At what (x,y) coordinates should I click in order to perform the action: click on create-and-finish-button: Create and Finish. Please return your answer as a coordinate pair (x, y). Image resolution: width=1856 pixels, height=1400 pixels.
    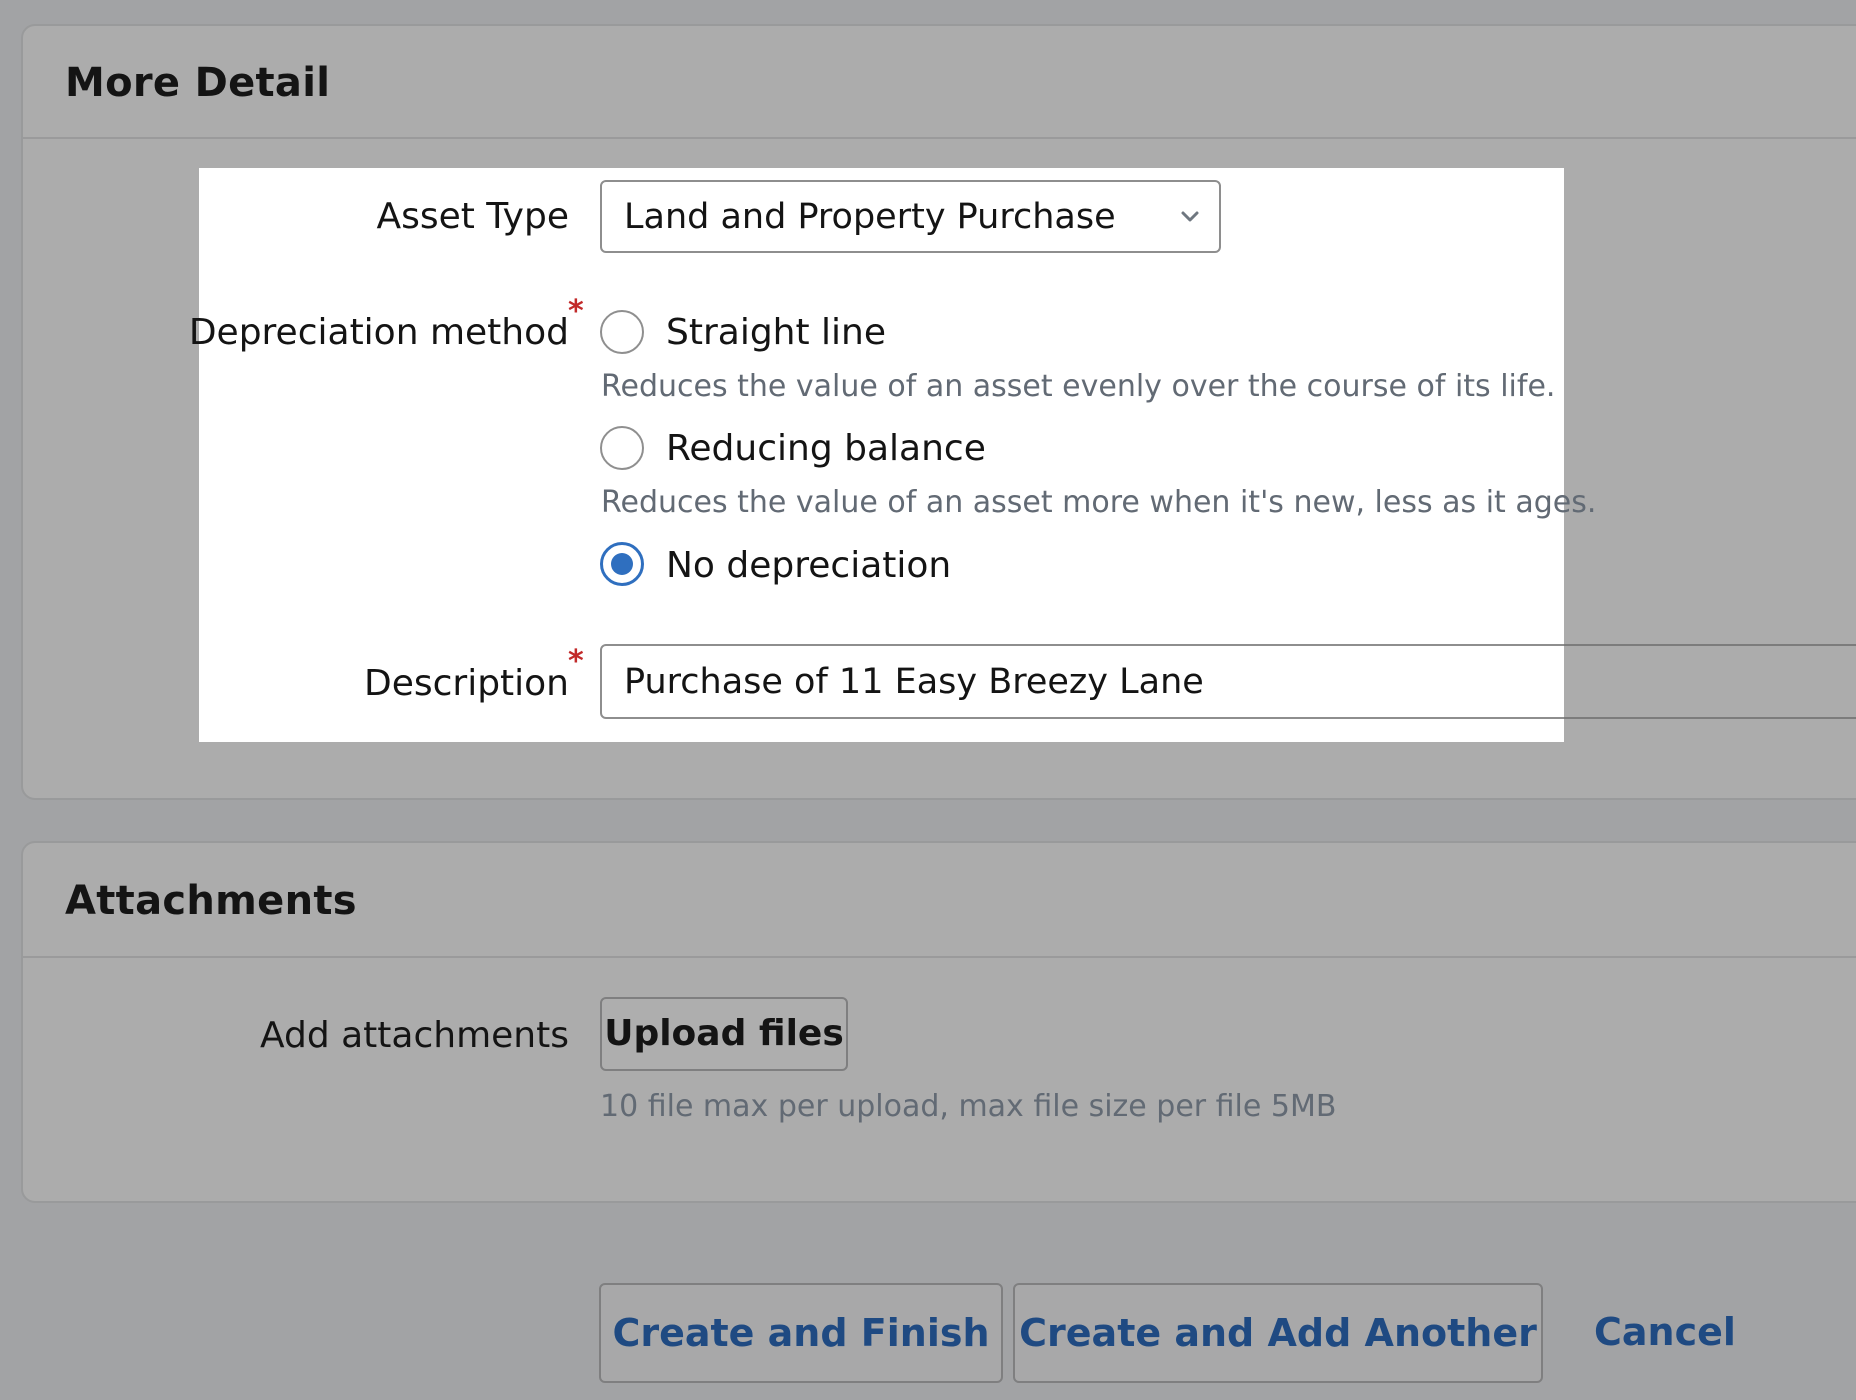
    Looking at the image, I should click on (801, 1333).